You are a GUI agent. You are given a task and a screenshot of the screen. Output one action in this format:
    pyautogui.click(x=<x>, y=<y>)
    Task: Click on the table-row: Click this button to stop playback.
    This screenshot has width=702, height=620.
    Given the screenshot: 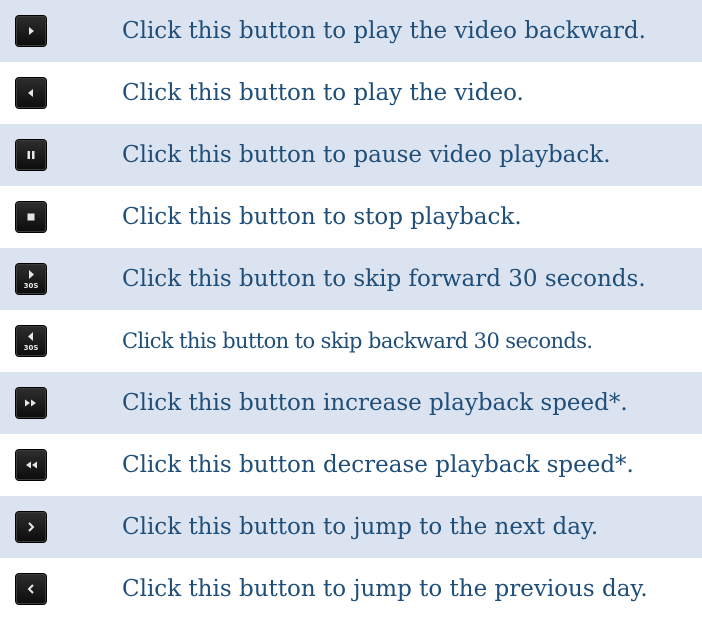 What is the action you would take?
    pyautogui.click(x=351, y=217)
    